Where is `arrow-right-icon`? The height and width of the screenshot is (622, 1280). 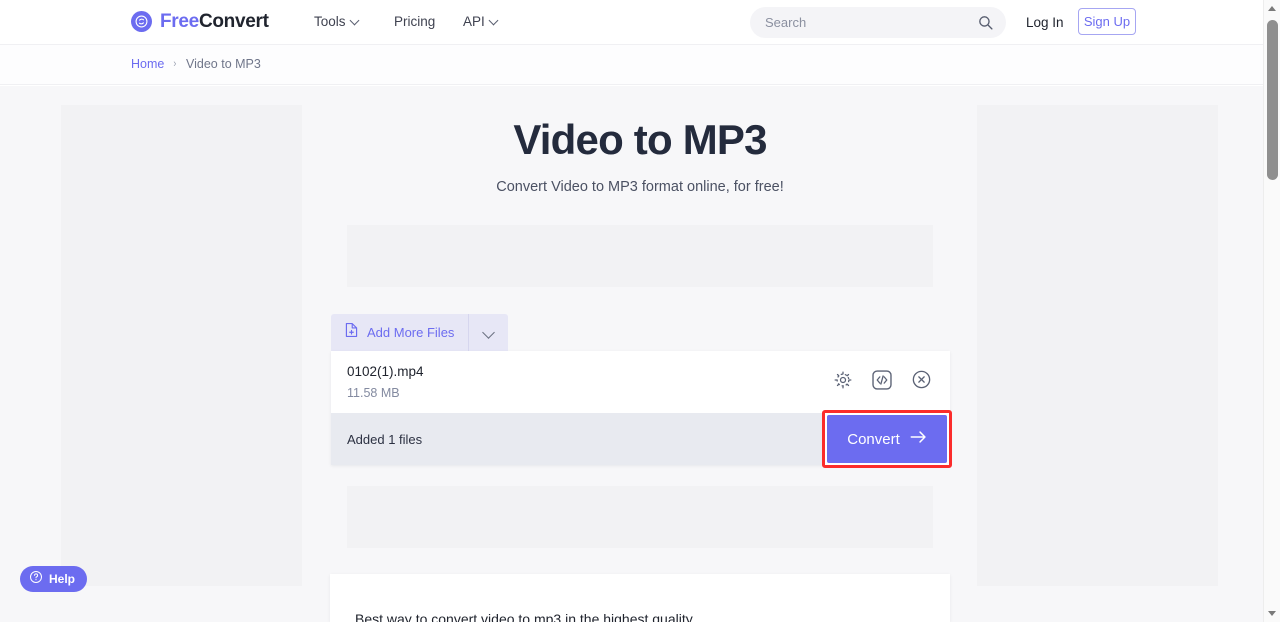 arrow-right-icon is located at coordinates (918, 439).